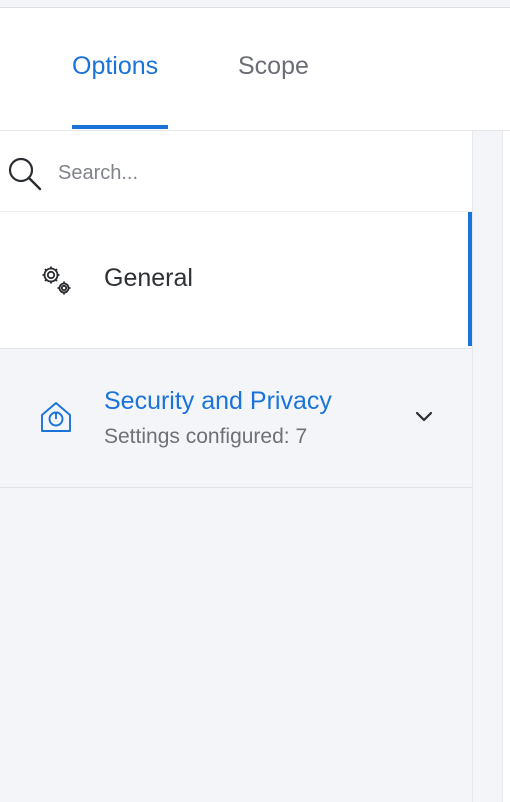 This screenshot has height=802, width=510. I want to click on sidebar-item-label: General, so click(148, 278).